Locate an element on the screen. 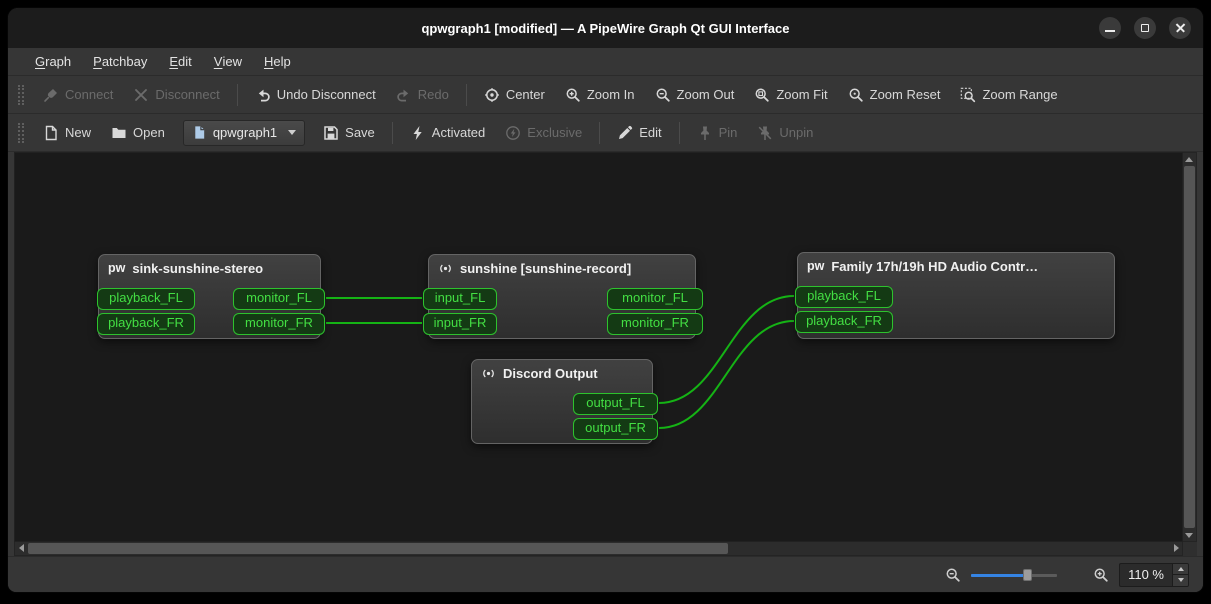  zoom-value: 110 % is located at coordinates (1146, 574).